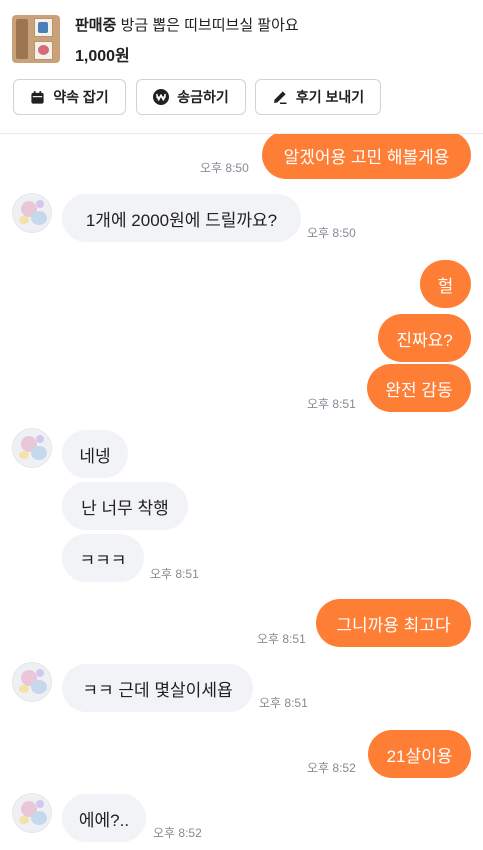  I want to click on send-money-button: 송금하기, so click(191, 97).